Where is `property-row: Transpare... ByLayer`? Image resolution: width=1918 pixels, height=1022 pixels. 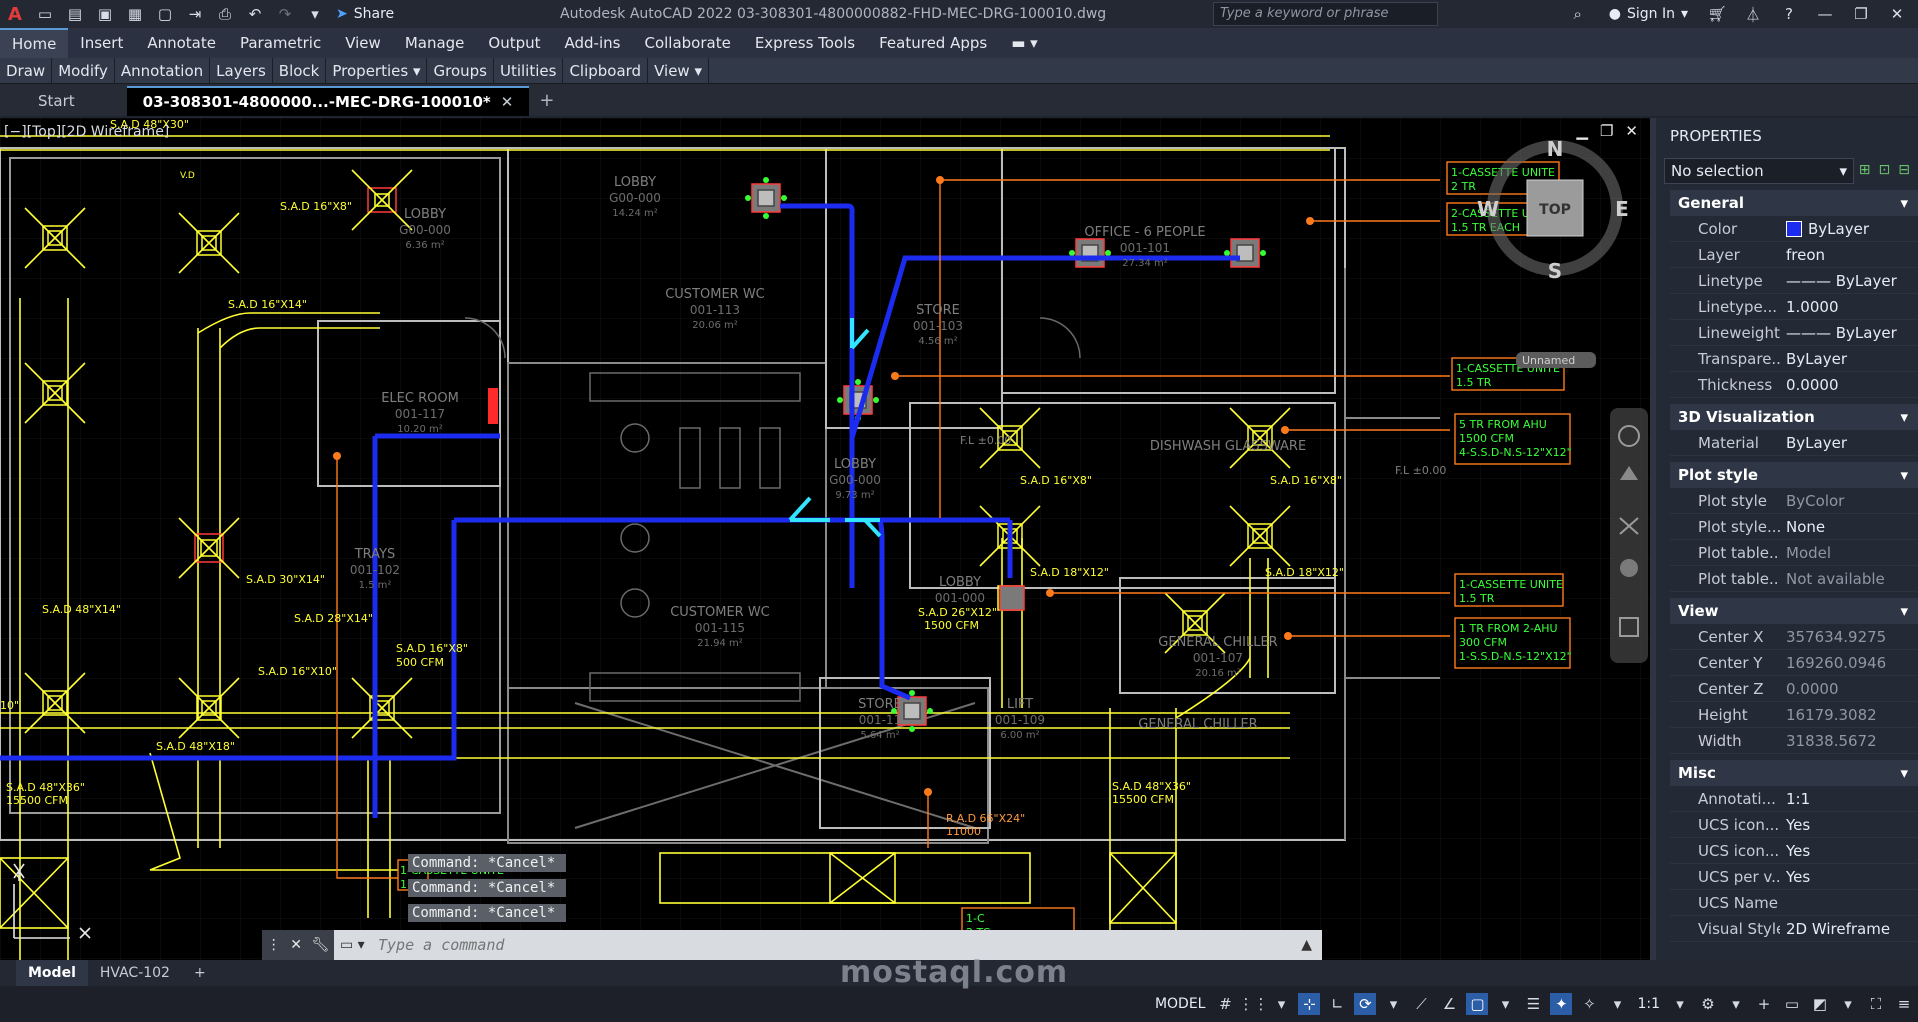
property-row: Transpare... ByLayer is located at coordinates (1794, 359).